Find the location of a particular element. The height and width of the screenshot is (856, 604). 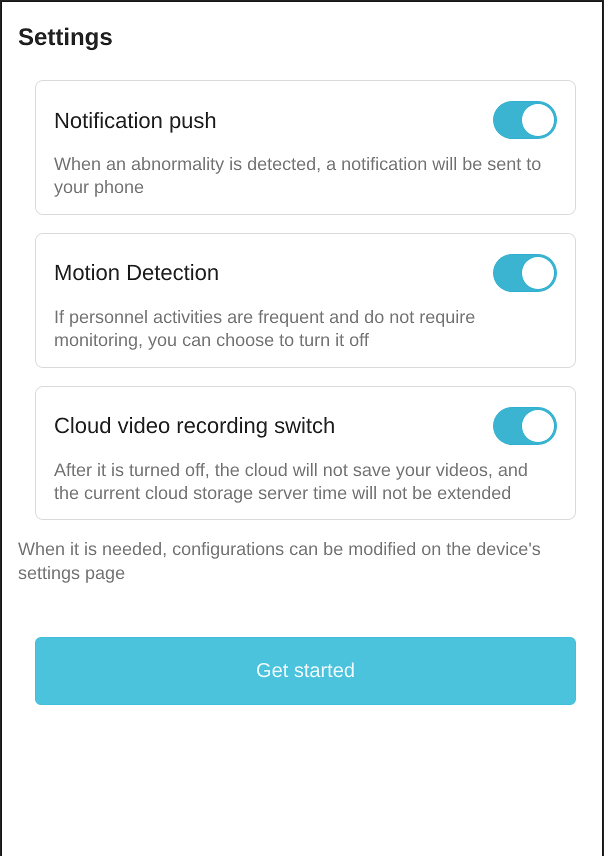

setting-description: When an abnormality is detected, a notification will be sent to your phone is located at coordinates (298, 176).